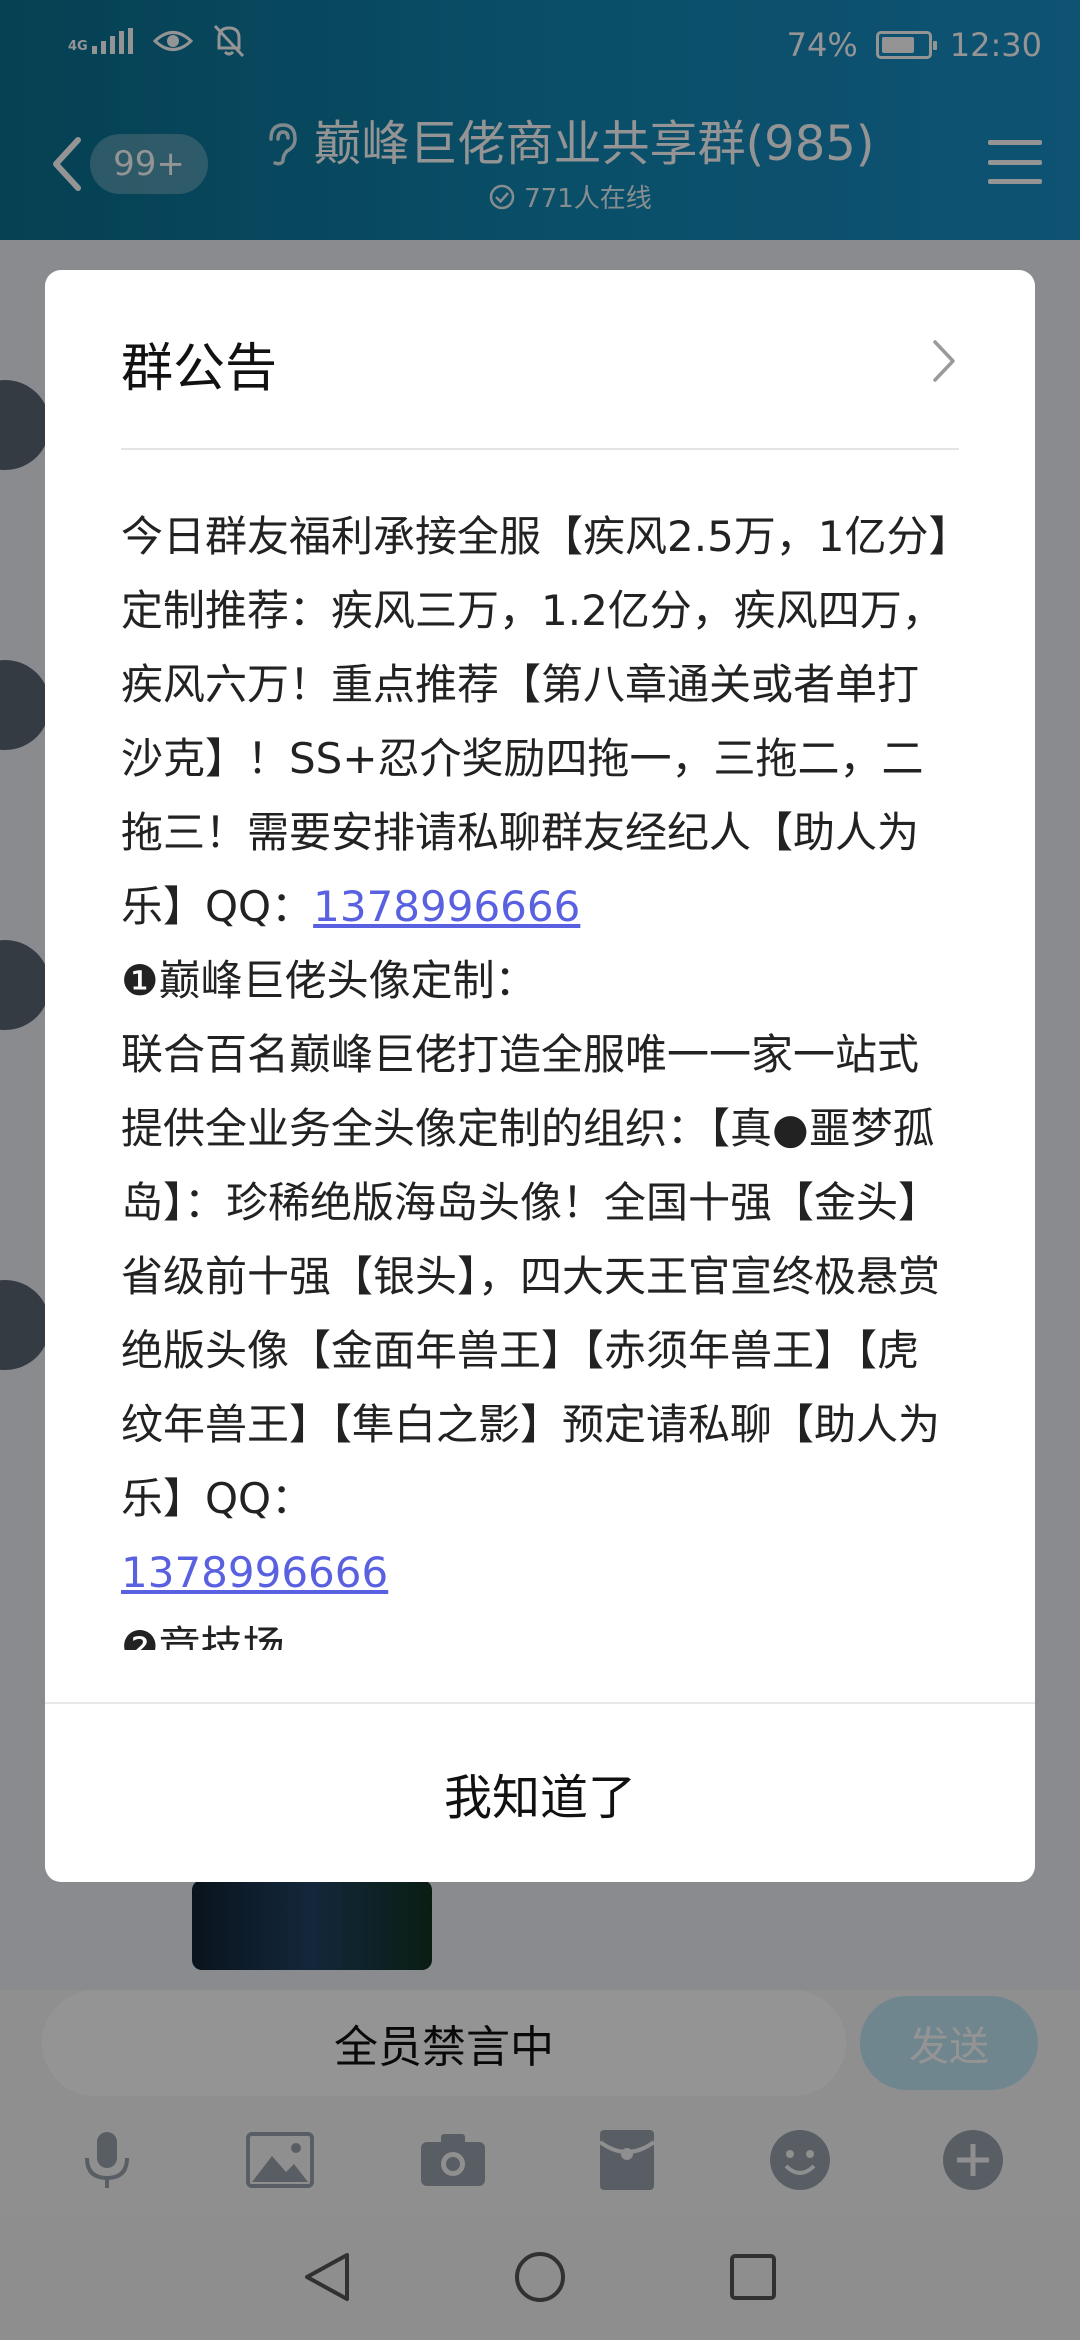 The height and width of the screenshot is (2340, 1080). Describe the element at coordinates (540, 360) in the screenshot. I see `dialog-header: 群公告` at that location.